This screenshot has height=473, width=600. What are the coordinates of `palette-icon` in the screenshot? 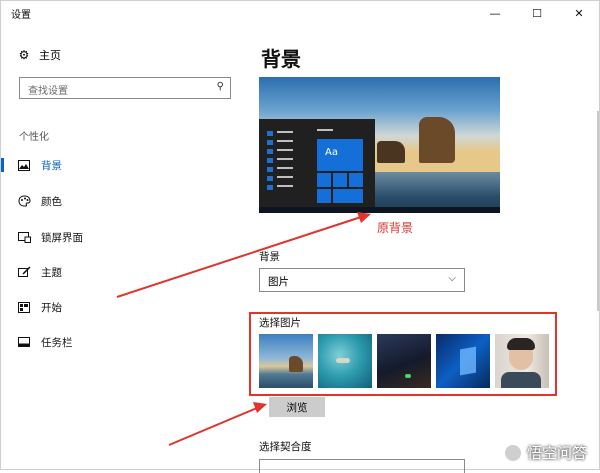 It's located at (24, 201).